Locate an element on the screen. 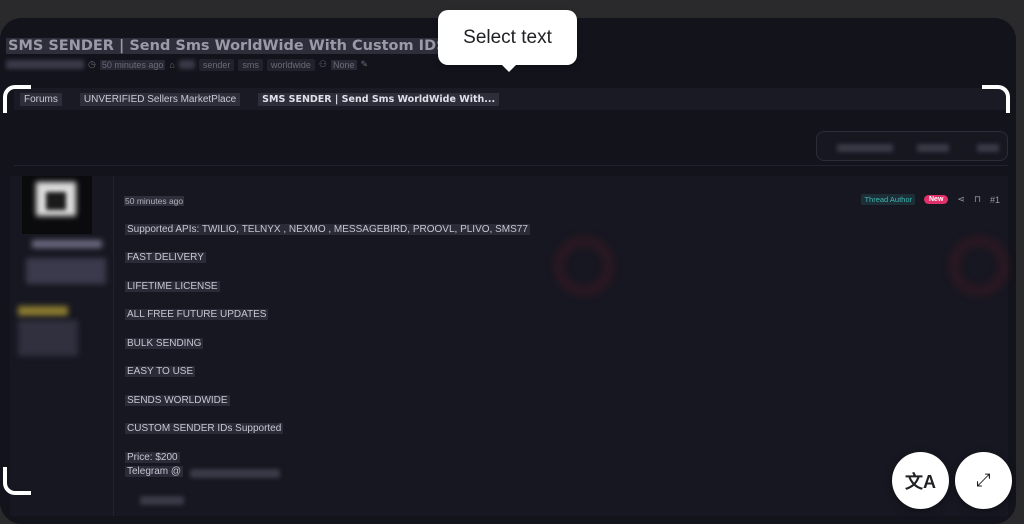  thread-audience: None is located at coordinates (343, 64).